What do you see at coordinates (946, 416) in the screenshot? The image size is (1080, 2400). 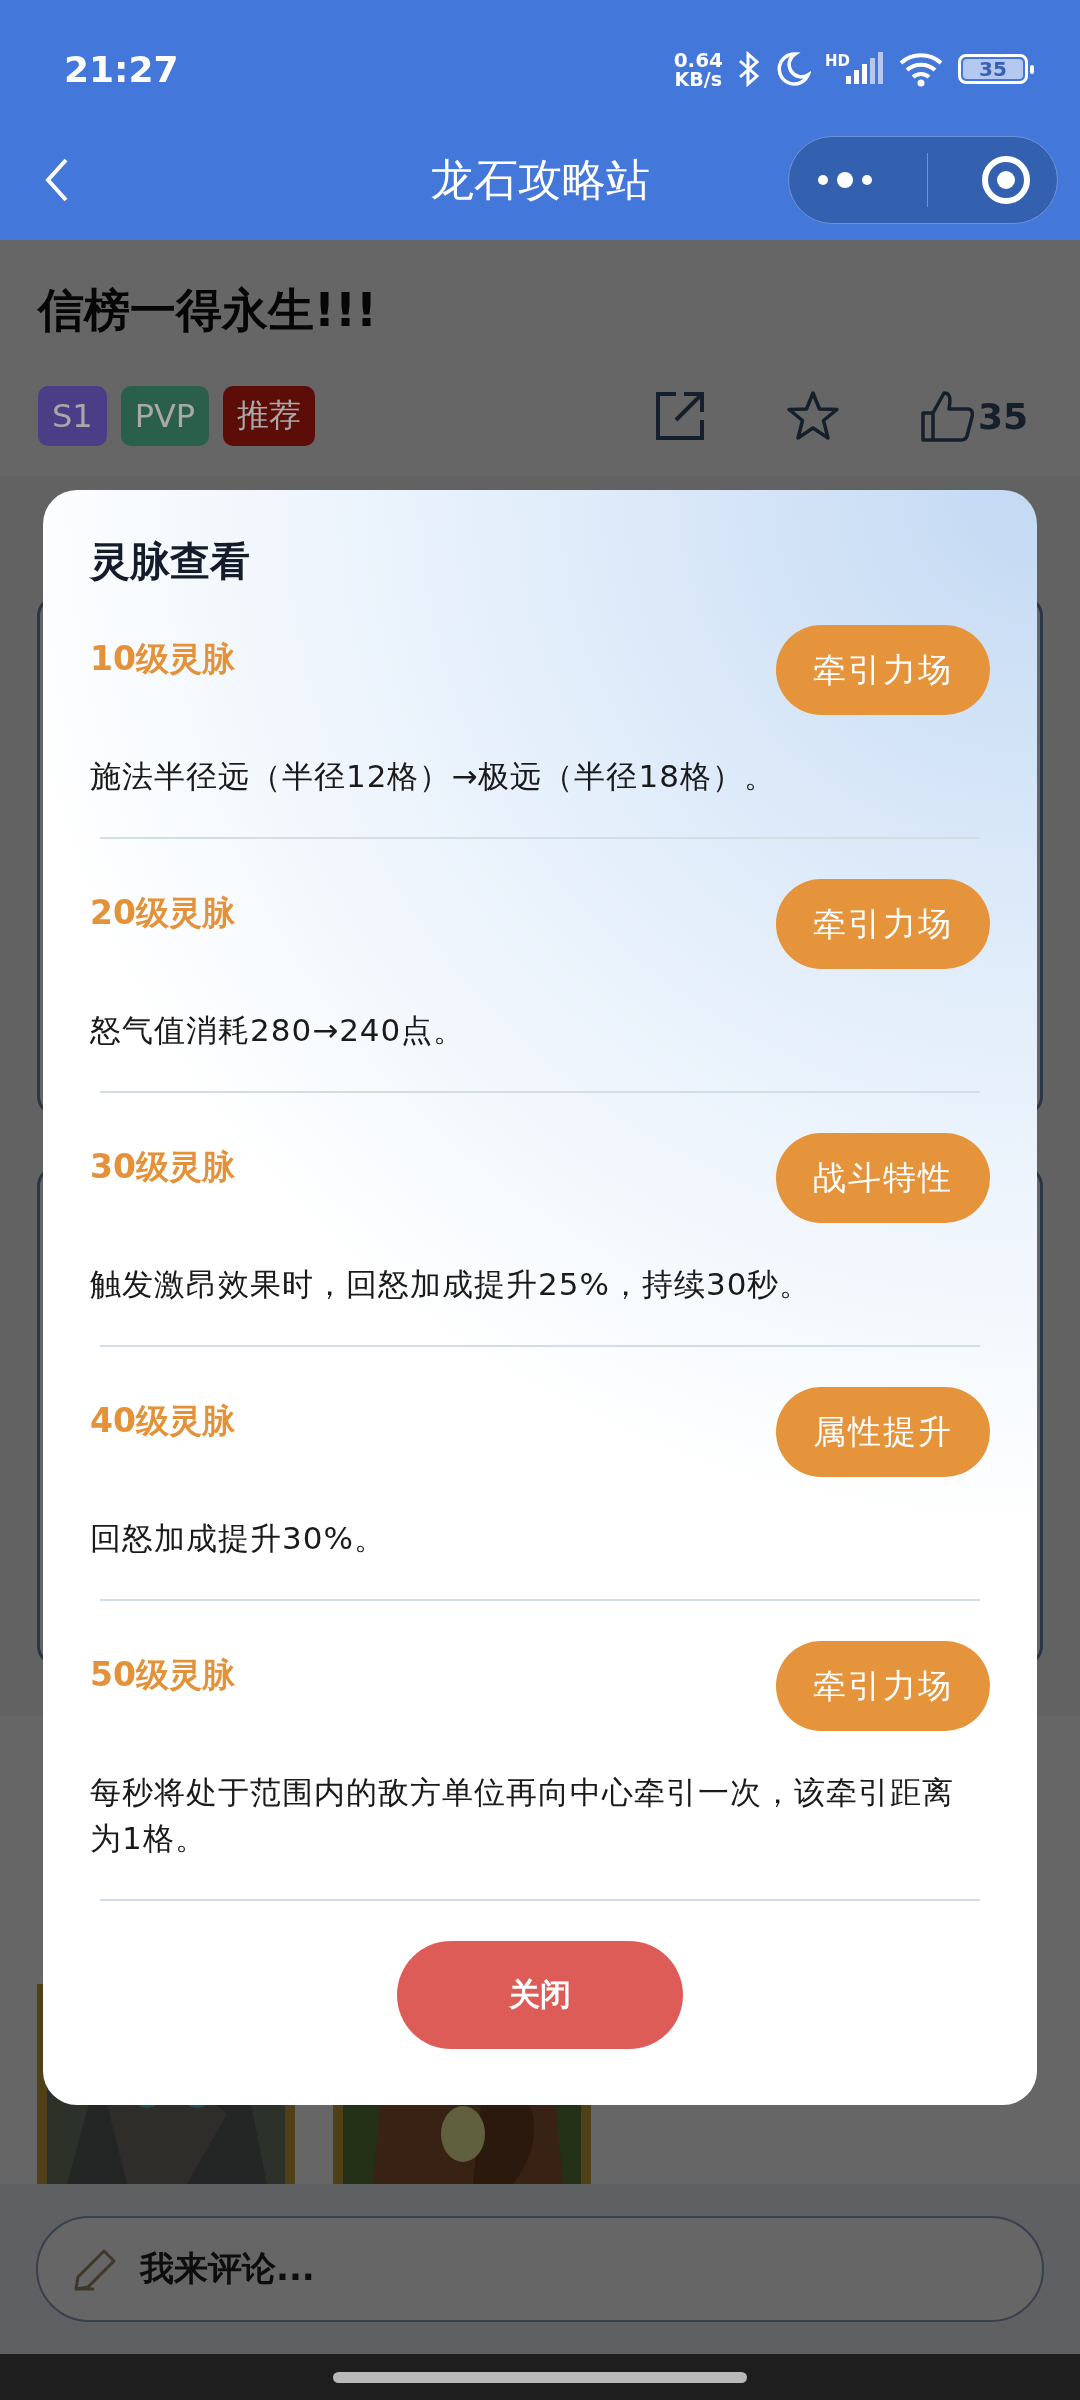 I see `thumbs-up-icon` at bounding box center [946, 416].